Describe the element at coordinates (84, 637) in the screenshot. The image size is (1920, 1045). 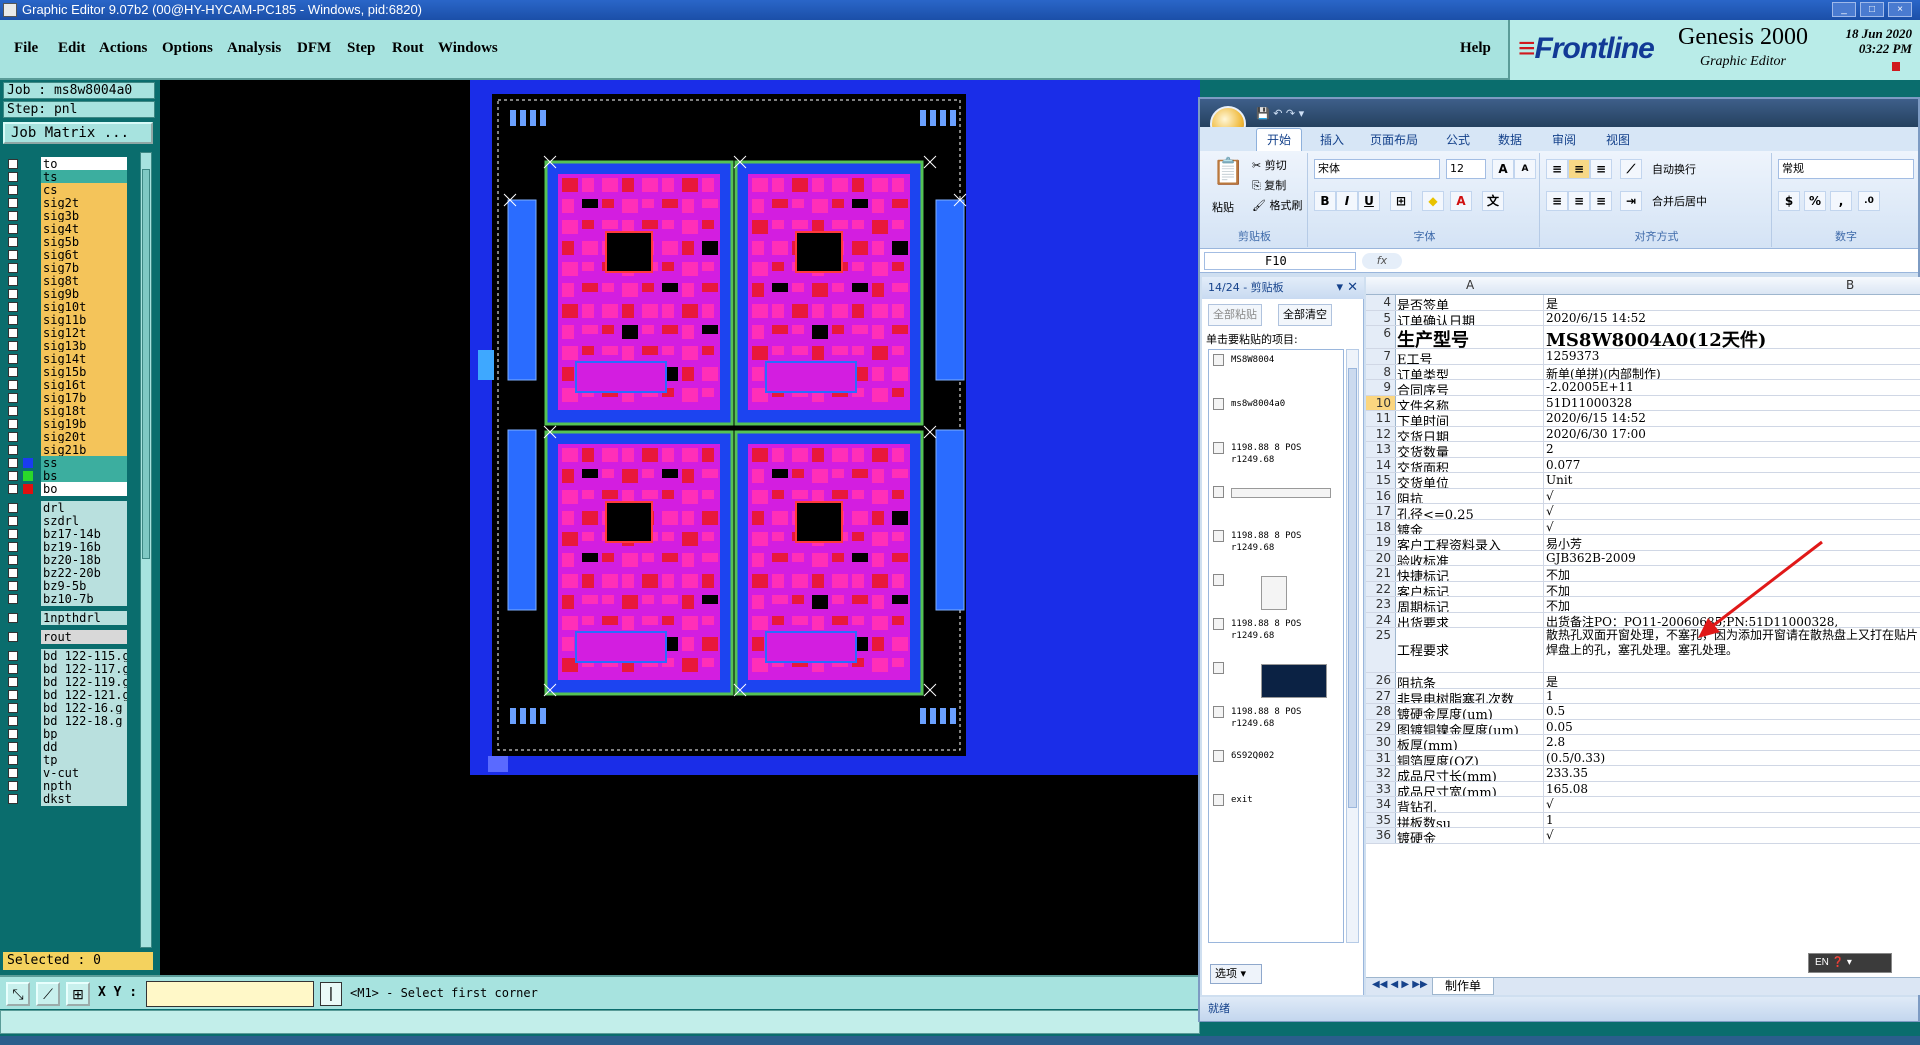
I see `layer-name: rout` at that location.